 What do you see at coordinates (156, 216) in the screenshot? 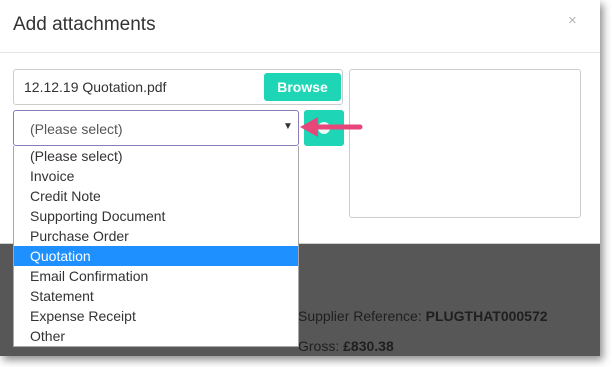
I see `dropdown-option: Supporting Document` at bounding box center [156, 216].